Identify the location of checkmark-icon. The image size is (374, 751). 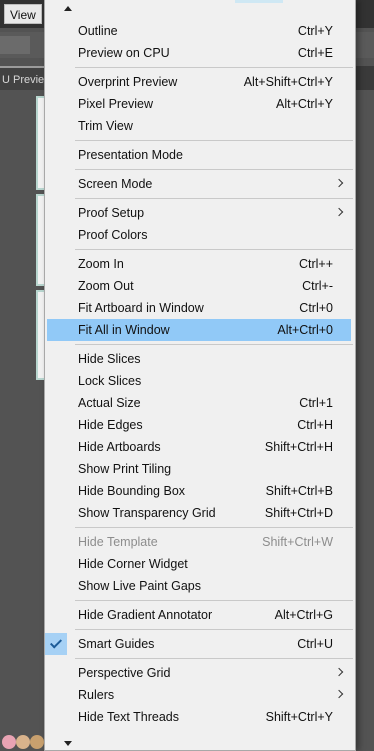
(56, 644).